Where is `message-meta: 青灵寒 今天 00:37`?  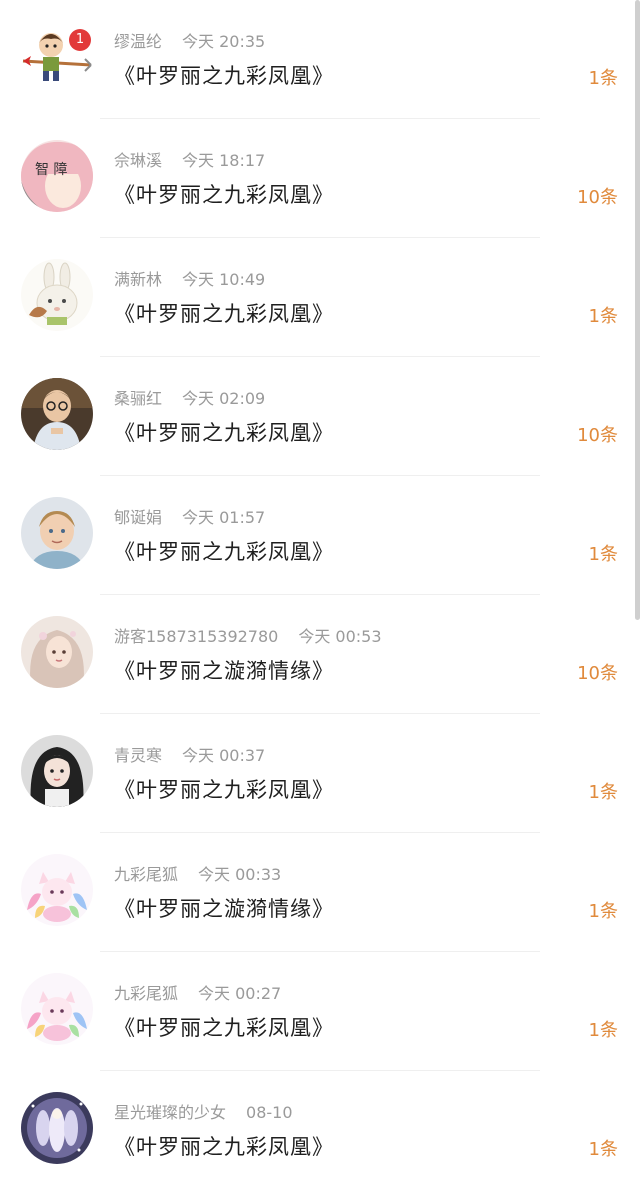 message-meta: 青灵寒 今天 00:37 is located at coordinates (189, 754).